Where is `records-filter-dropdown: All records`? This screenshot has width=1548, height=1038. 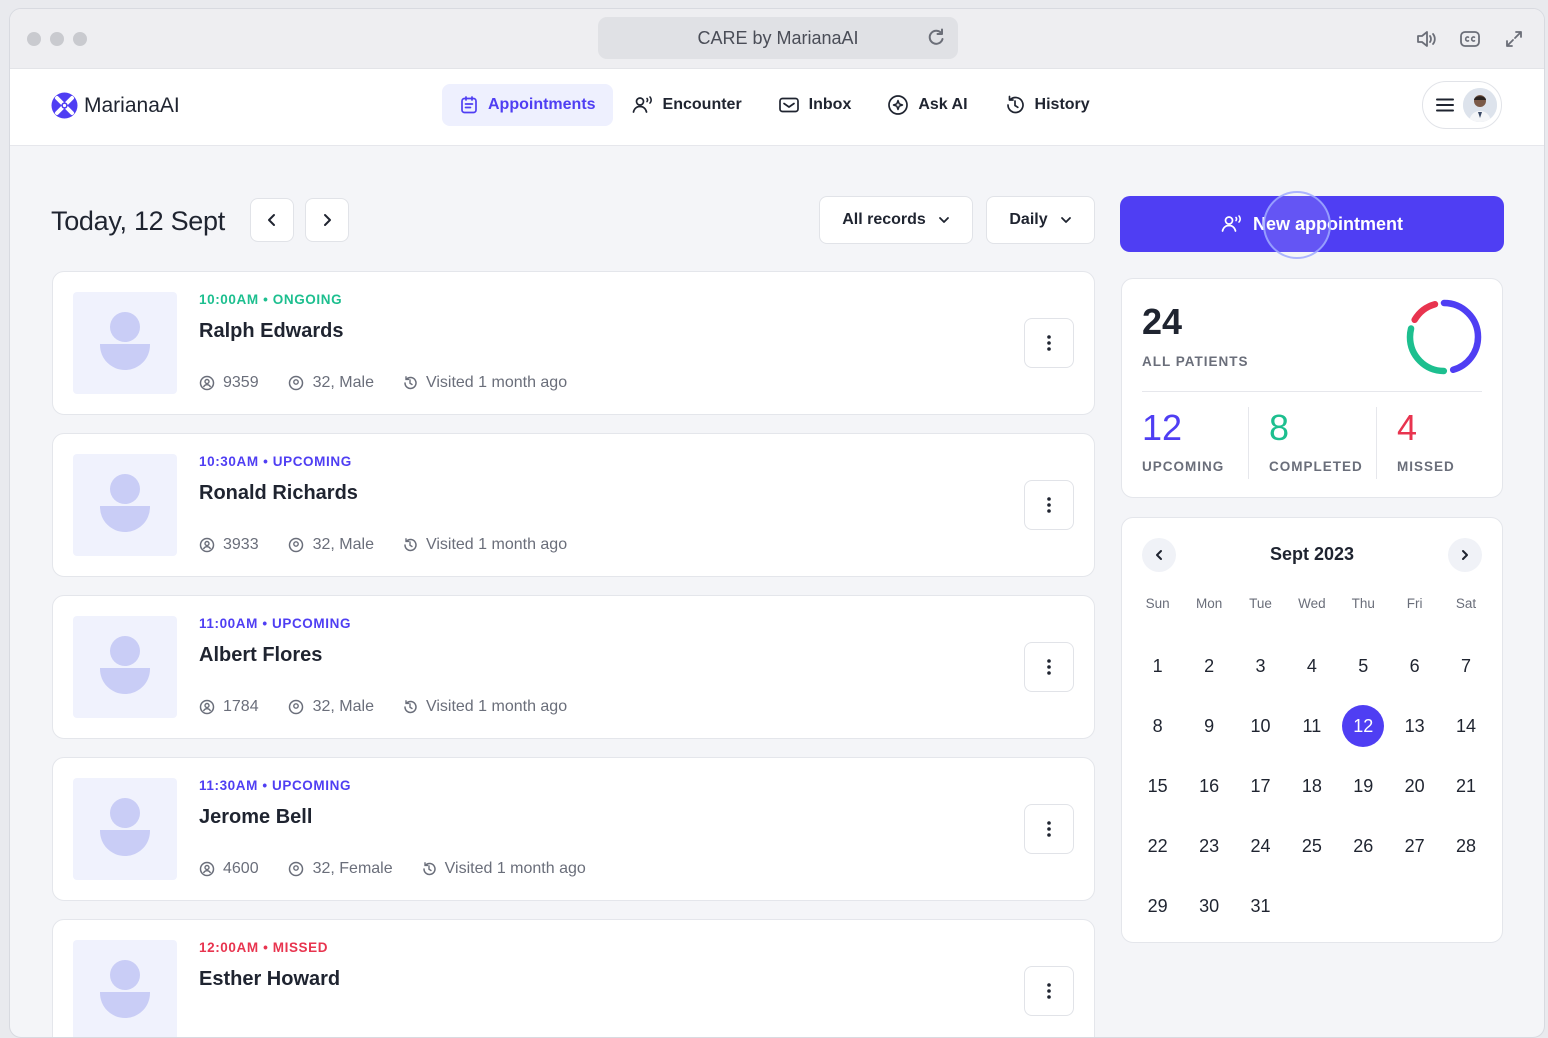
records-filter-dropdown: All records is located at coordinates (896, 220).